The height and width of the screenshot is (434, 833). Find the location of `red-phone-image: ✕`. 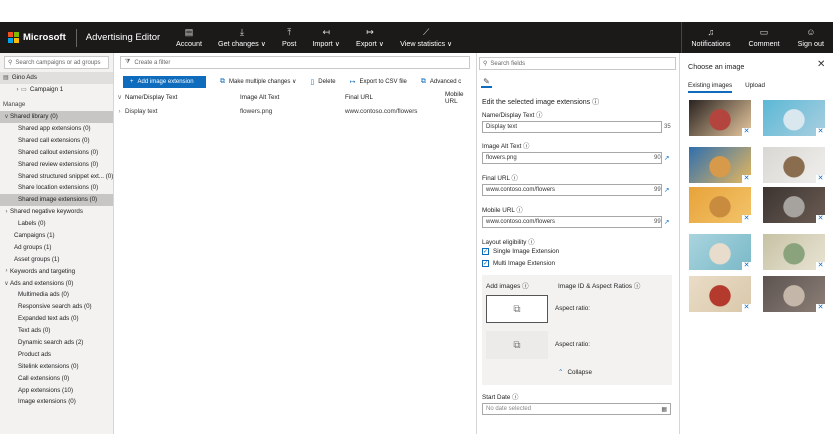

red-phone-image: ✕ is located at coordinates (720, 294).